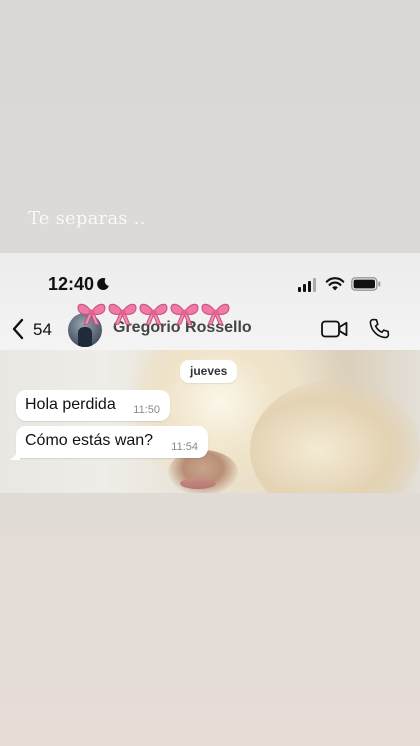  I want to click on bubble-tail, so click(15, 455).